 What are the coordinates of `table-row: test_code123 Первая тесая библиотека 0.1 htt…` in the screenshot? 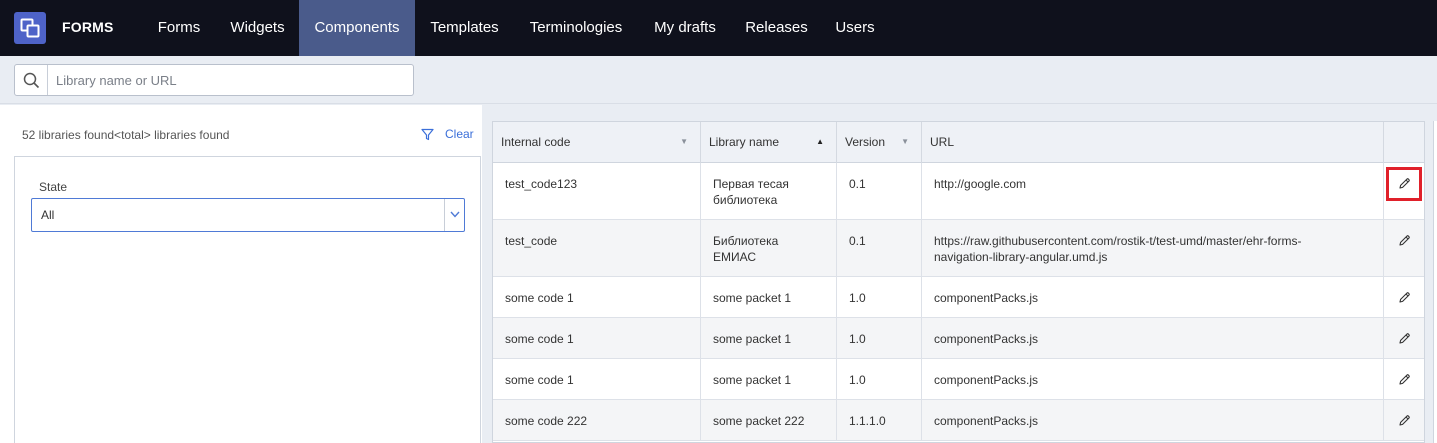 It's located at (958, 191).